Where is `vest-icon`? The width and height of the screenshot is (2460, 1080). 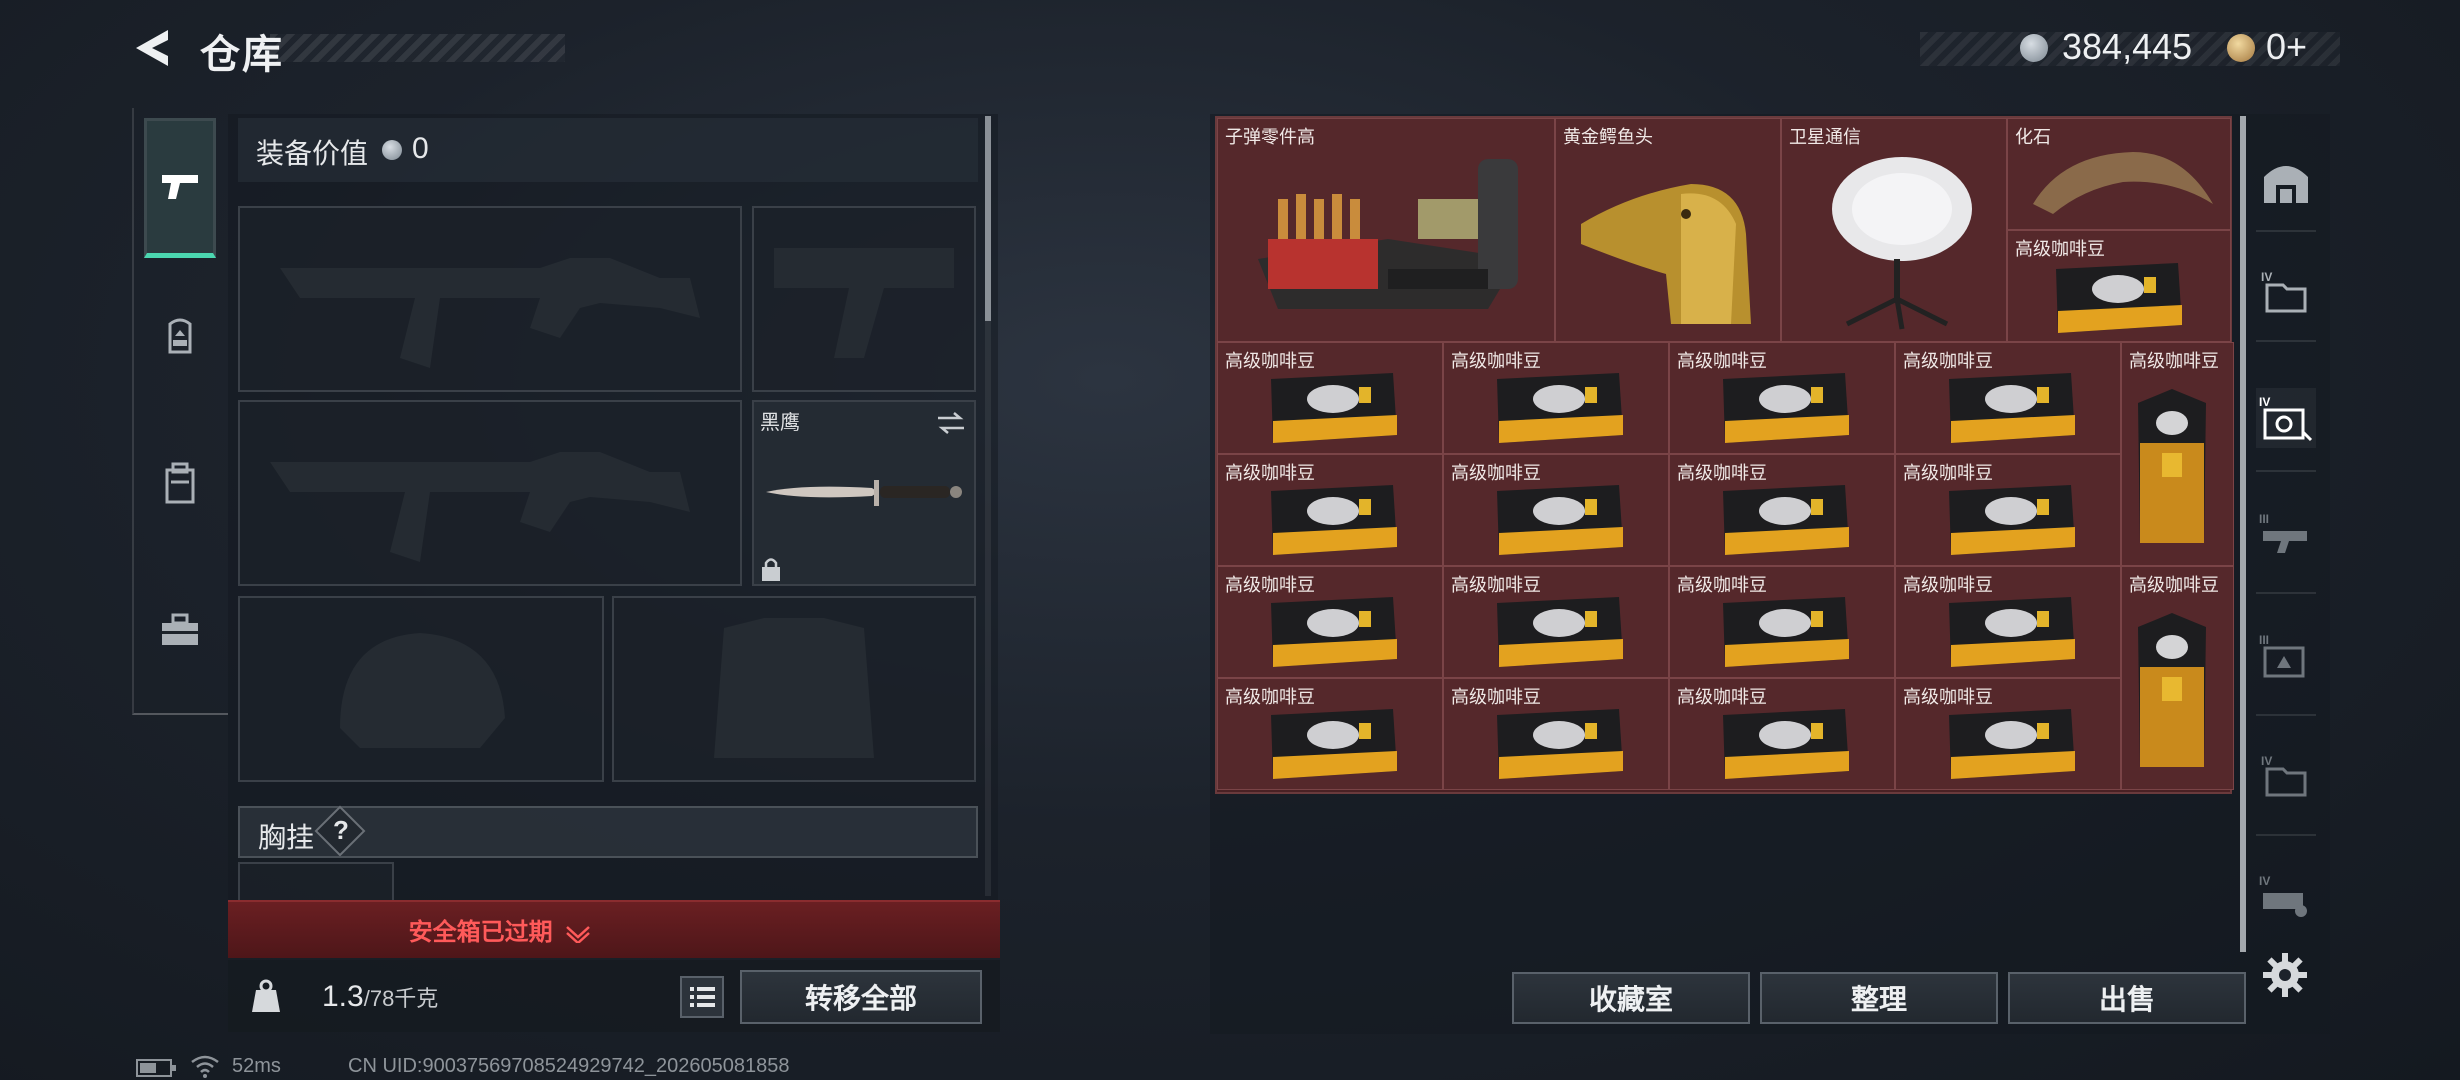
vest-icon is located at coordinates (180, 483).